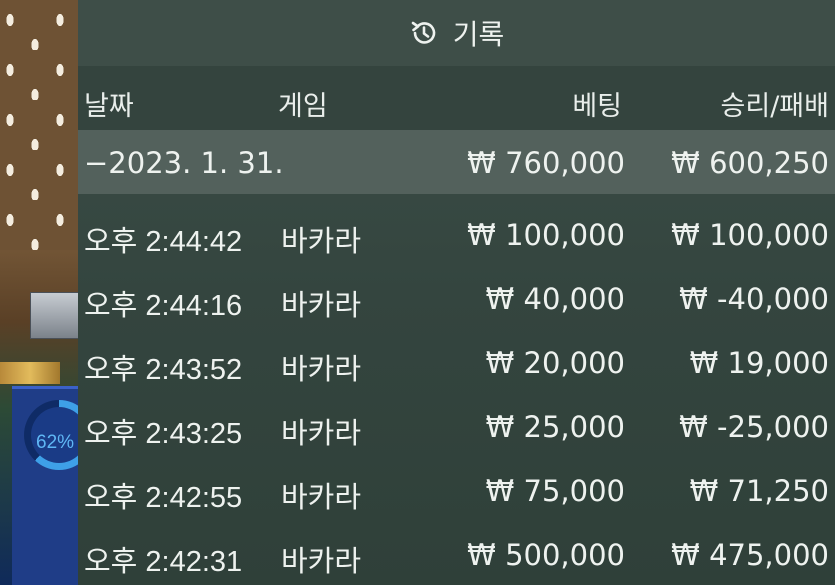 The height and width of the screenshot is (585, 835). I want to click on row-time: 오후 2:42:31, so click(163, 562).